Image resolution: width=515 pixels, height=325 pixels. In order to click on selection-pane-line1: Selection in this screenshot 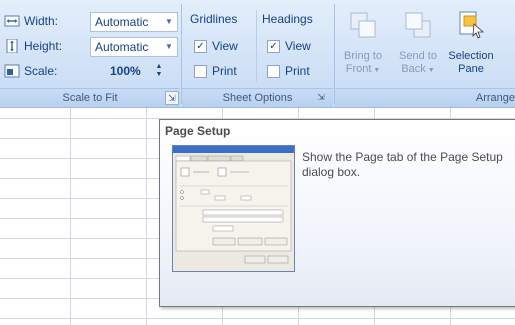, I will do `click(471, 56)`.